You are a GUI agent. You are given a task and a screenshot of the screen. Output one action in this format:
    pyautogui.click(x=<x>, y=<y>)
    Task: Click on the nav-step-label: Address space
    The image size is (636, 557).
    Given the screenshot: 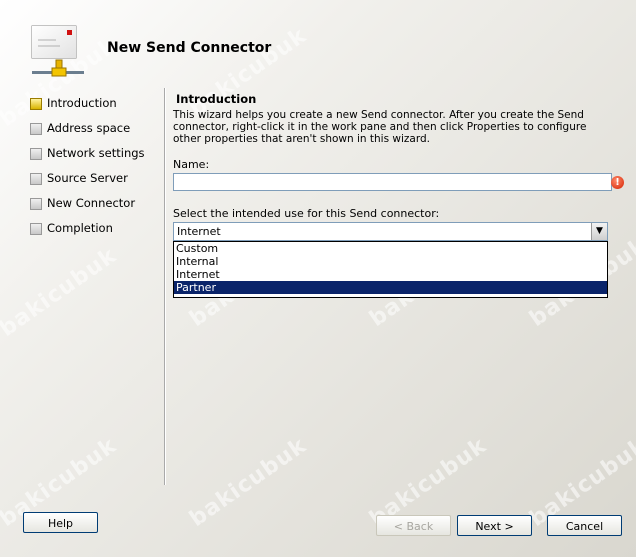 What is the action you would take?
    pyautogui.click(x=89, y=128)
    